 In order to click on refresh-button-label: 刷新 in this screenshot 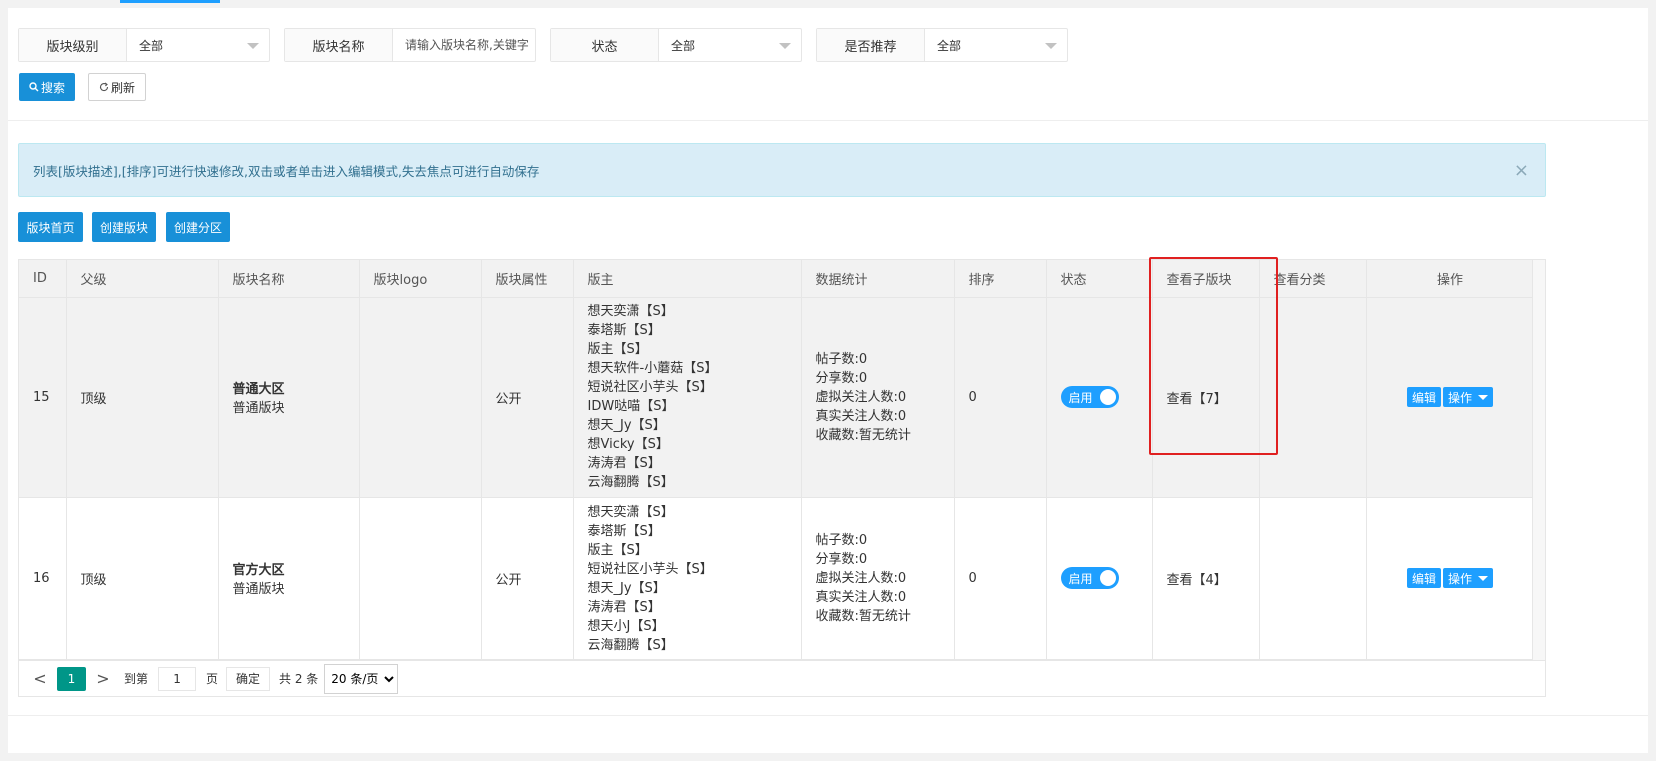, I will do `click(122, 87)`.